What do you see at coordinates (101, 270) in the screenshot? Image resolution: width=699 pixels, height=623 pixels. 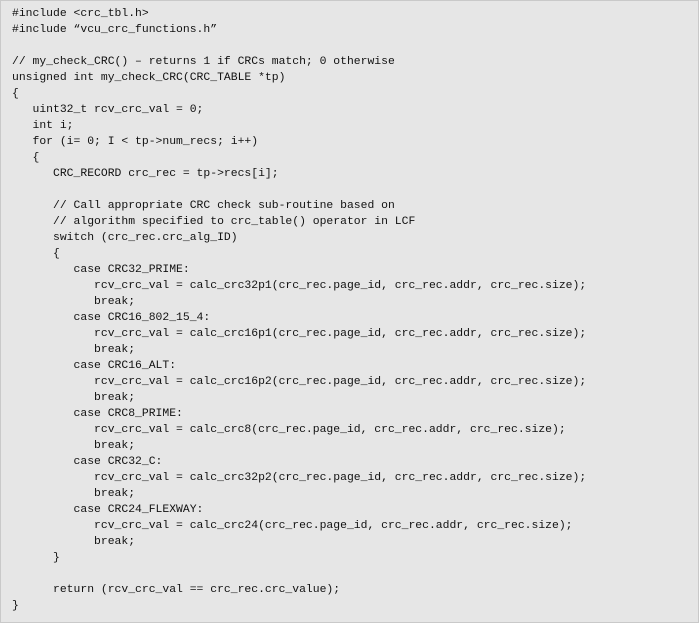 I see `code-line: case CRC32_PRIME:` at bounding box center [101, 270].